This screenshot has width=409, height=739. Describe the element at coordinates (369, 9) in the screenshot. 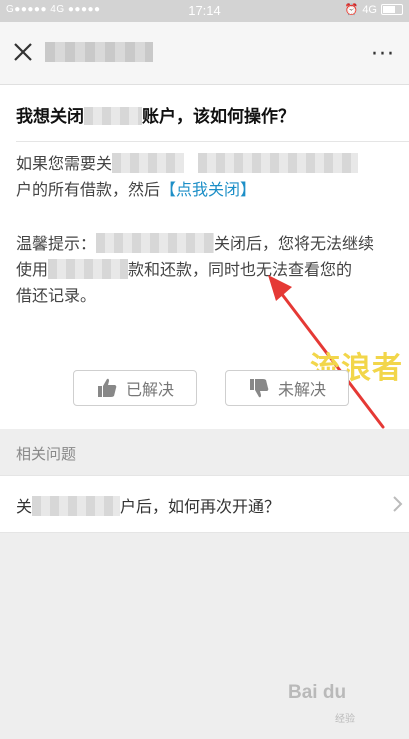

I see `network-type: 4G` at that location.